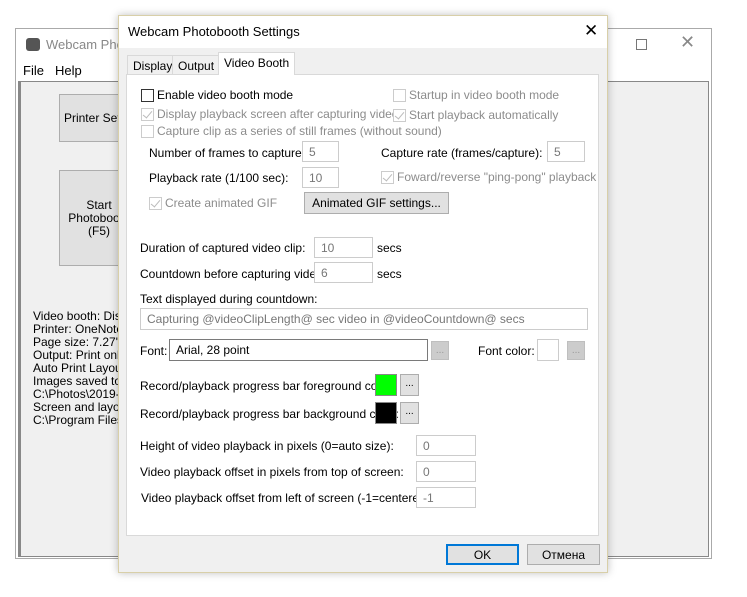  Describe the element at coordinates (33, 44) in the screenshot. I see `app-icon` at that location.